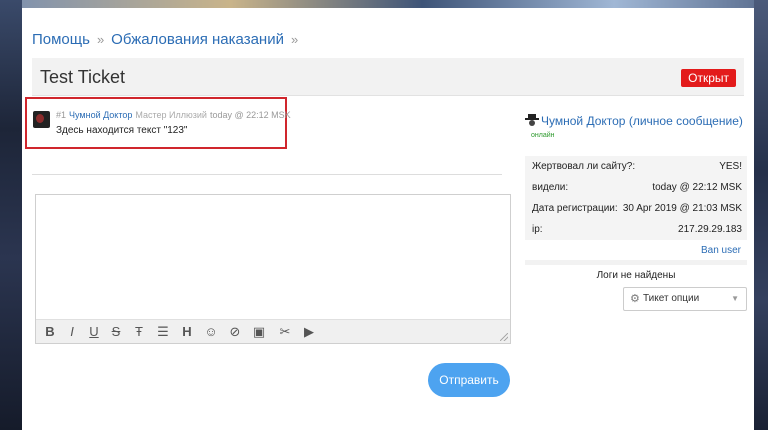 The image size is (768, 430). Describe the element at coordinates (504, 337) in the screenshot. I see `resize-handle` at that location.